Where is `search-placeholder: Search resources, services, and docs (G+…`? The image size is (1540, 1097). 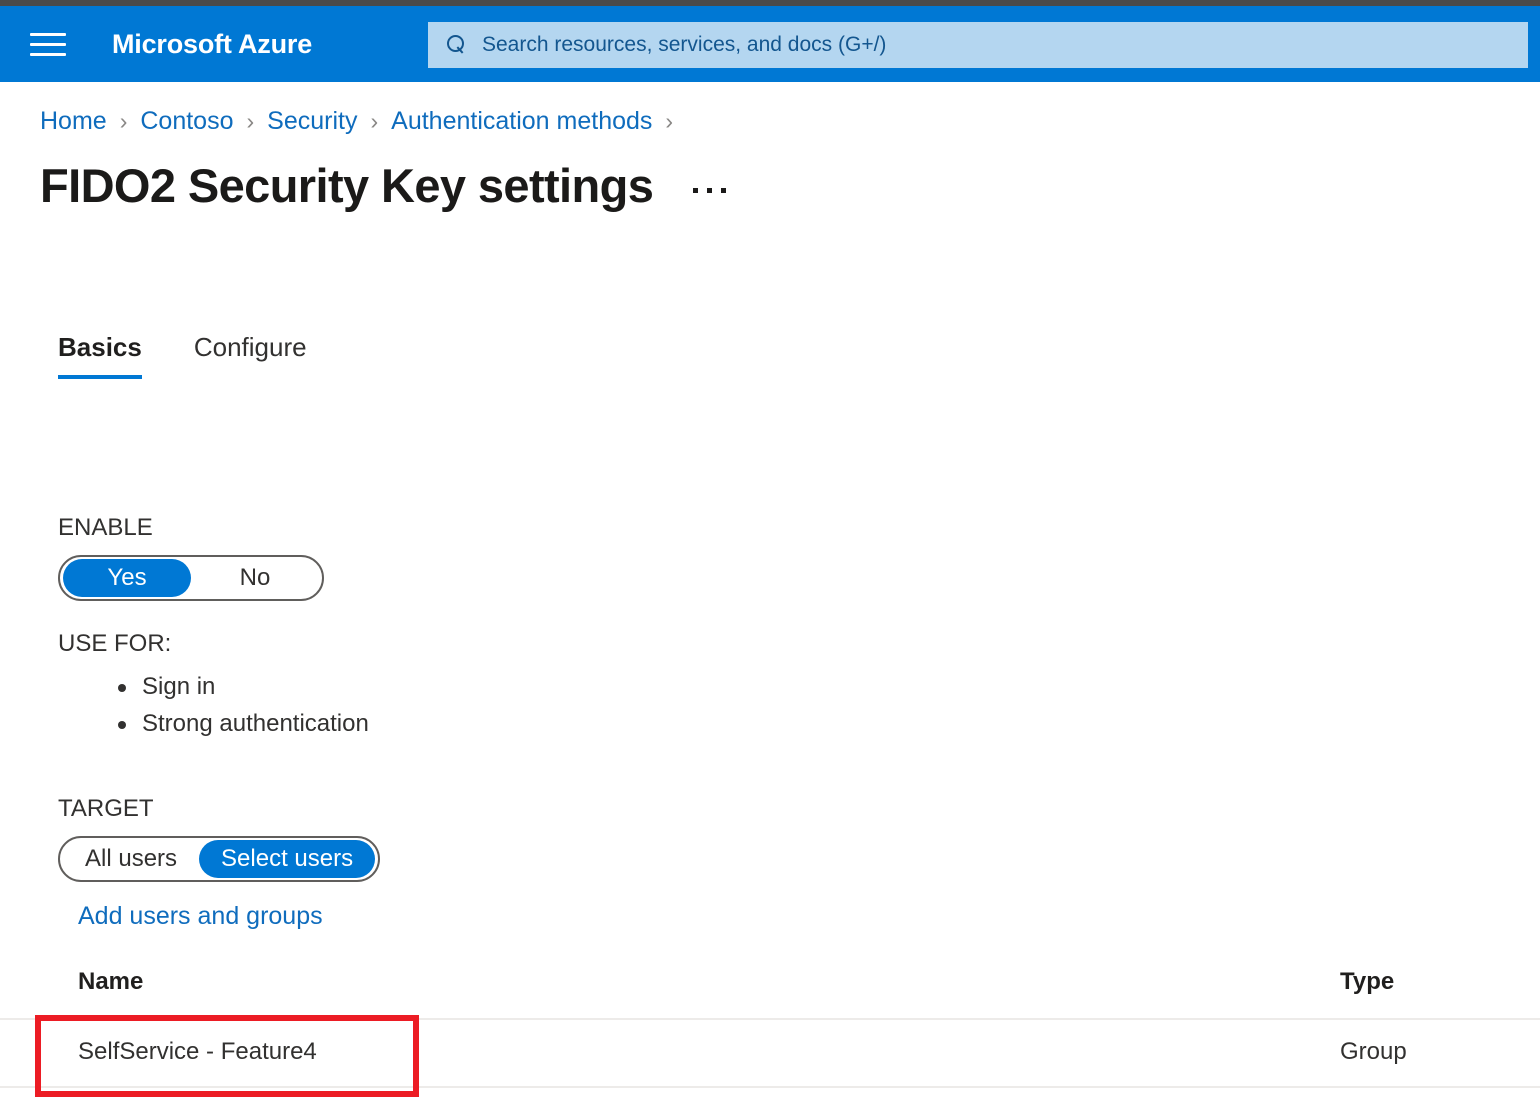
search-placeholder: Search resources, services, and docs (G+… is located at coordinates (684, 44).